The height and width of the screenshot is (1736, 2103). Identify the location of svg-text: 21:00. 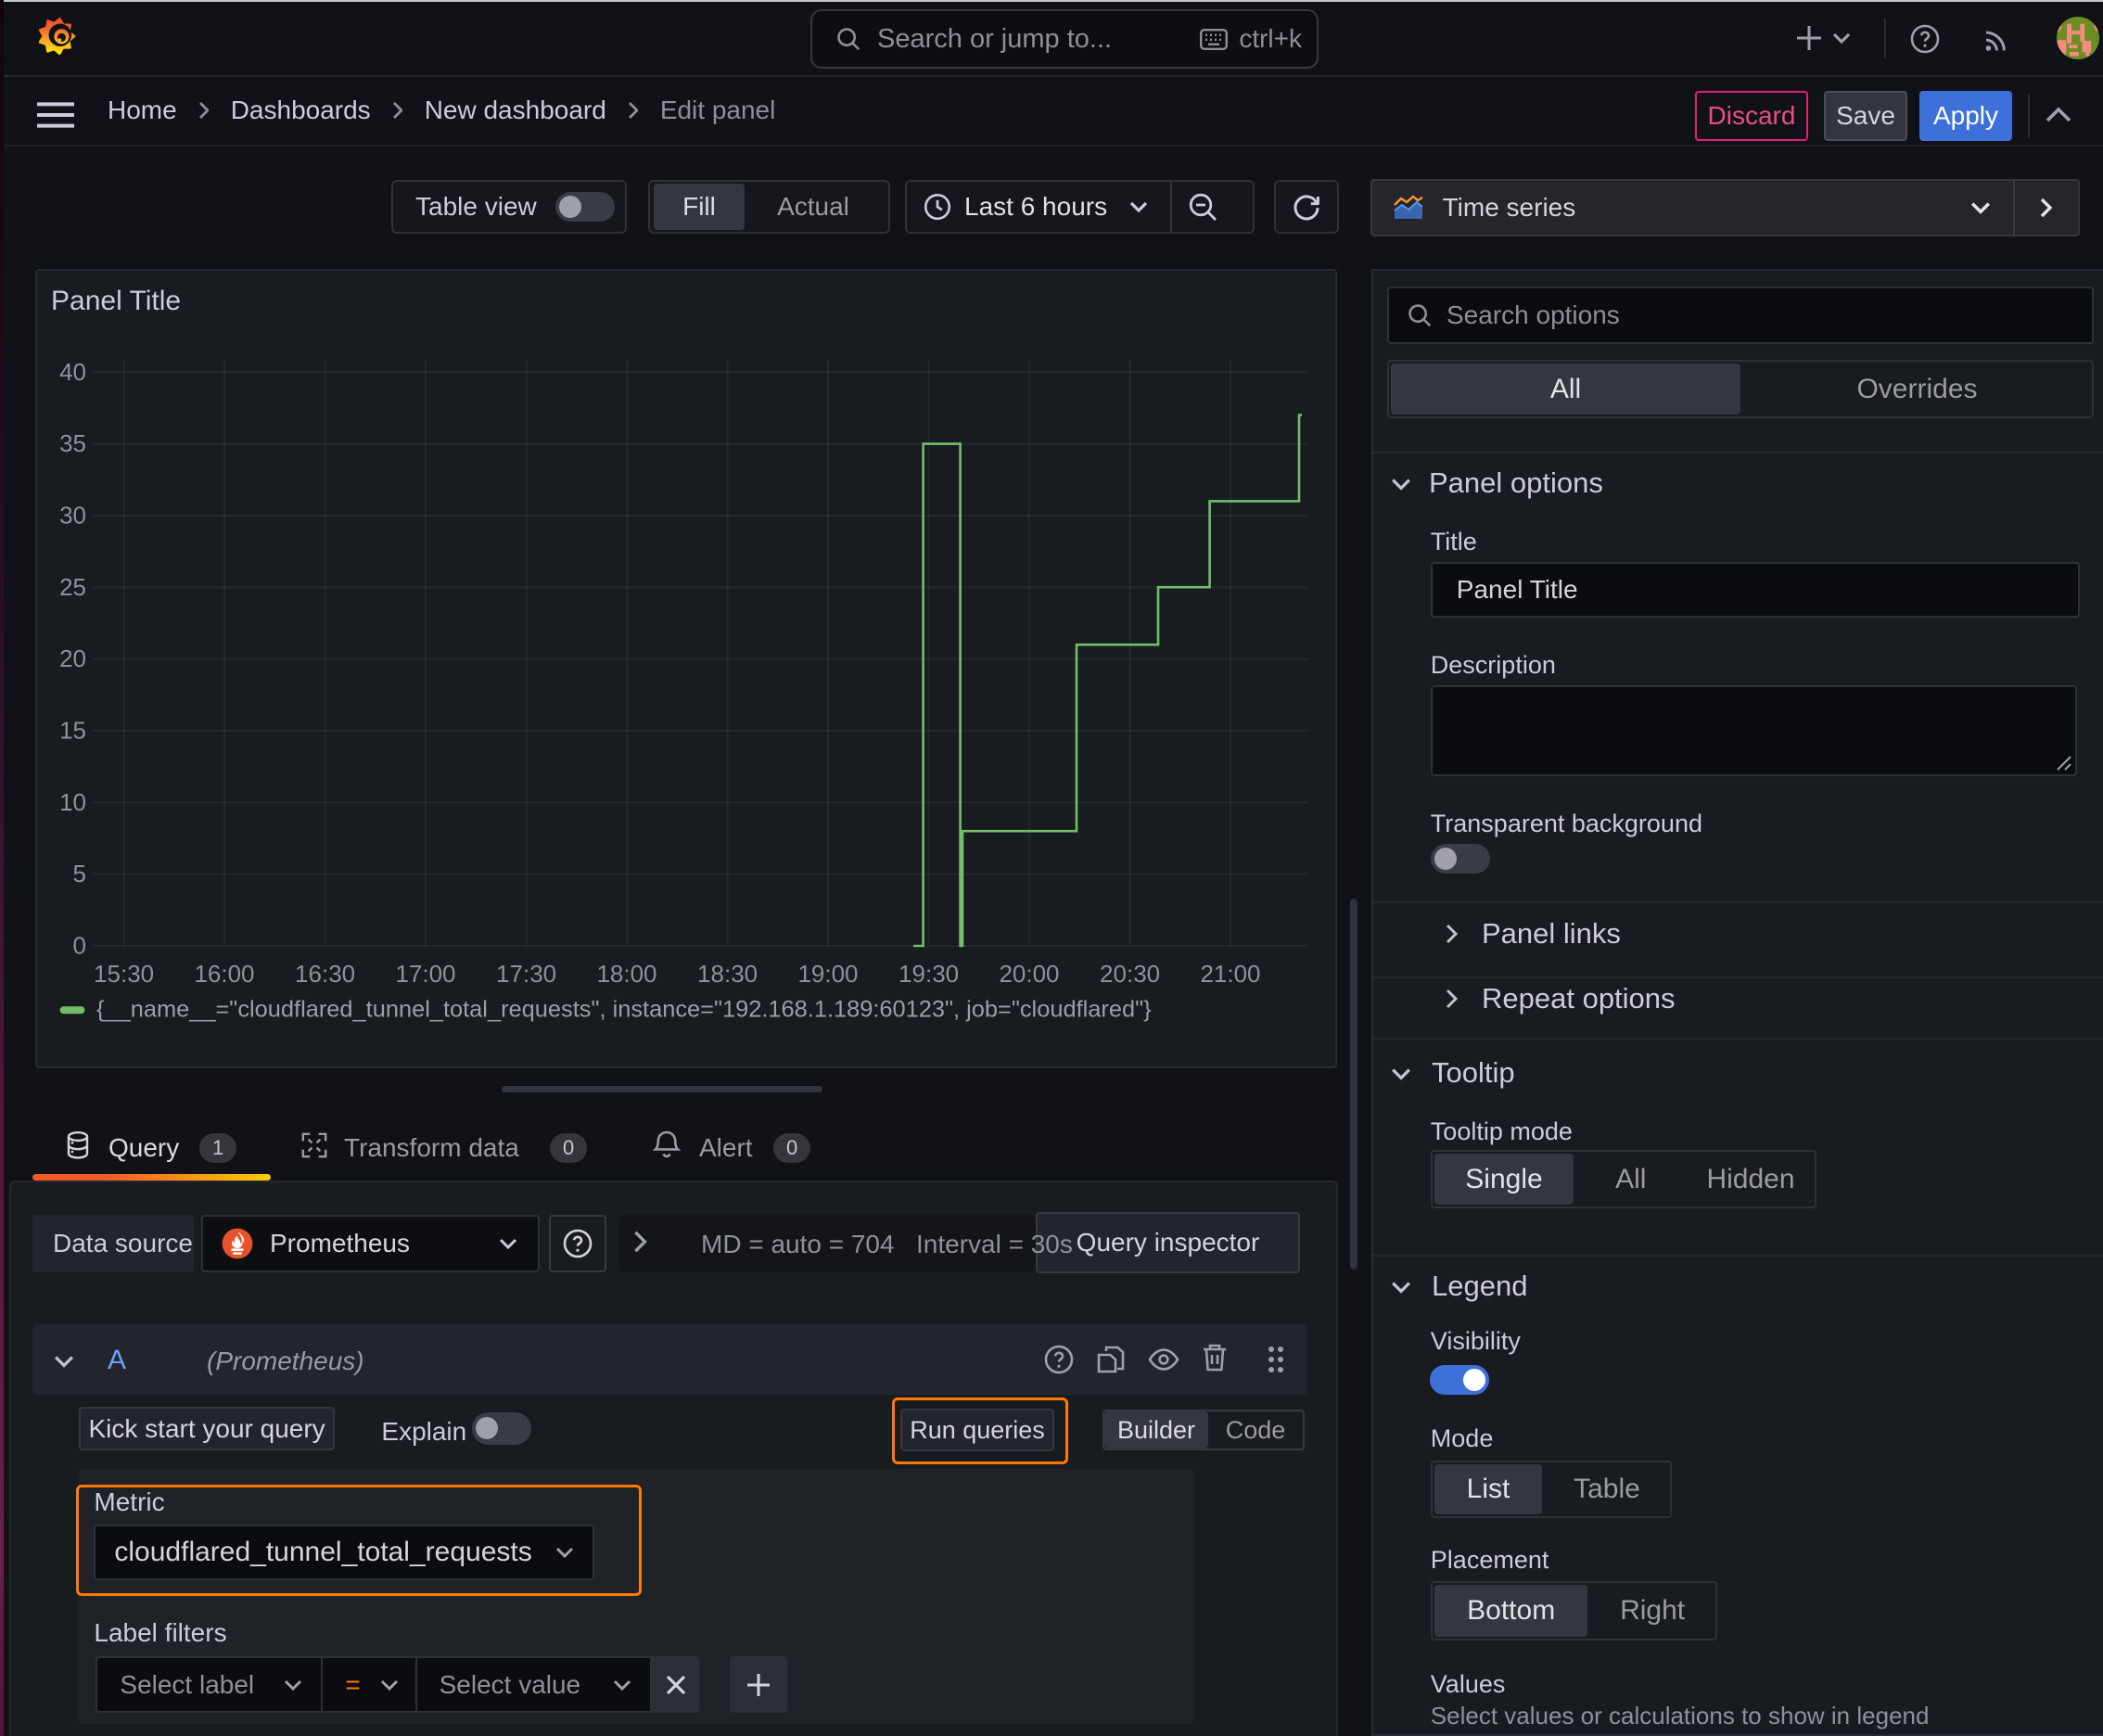
(1230, 974).